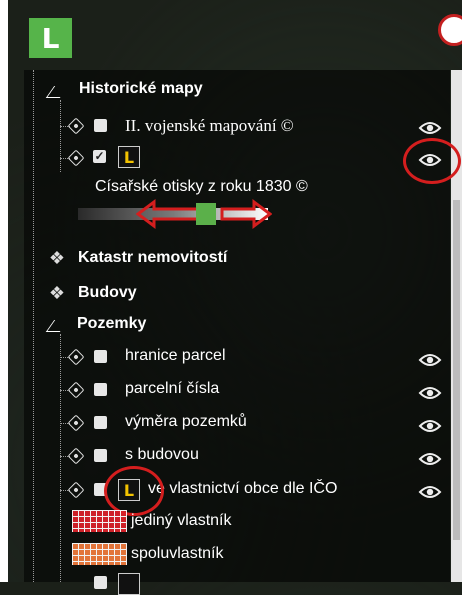 The height and width of the screenshot is (595, 462). I want to click on group-cadastre-label: Katastr nemovitostí, so click(152, 258).